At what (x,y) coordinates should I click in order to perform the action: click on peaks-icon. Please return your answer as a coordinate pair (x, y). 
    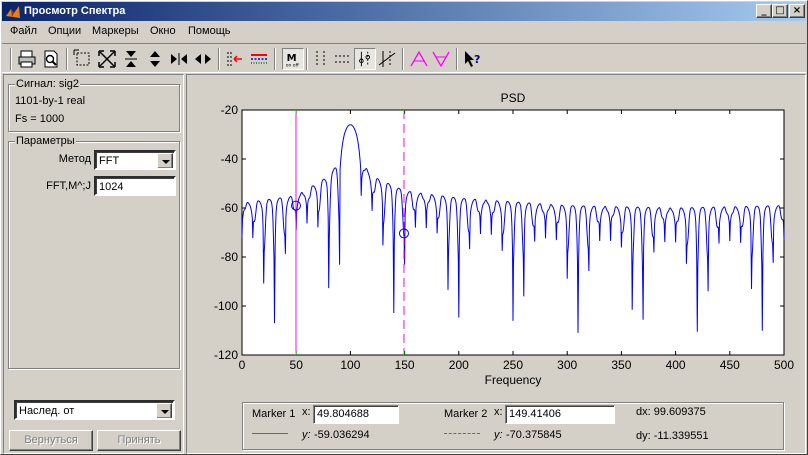
    Looking at the image, I should click on (419, 59).